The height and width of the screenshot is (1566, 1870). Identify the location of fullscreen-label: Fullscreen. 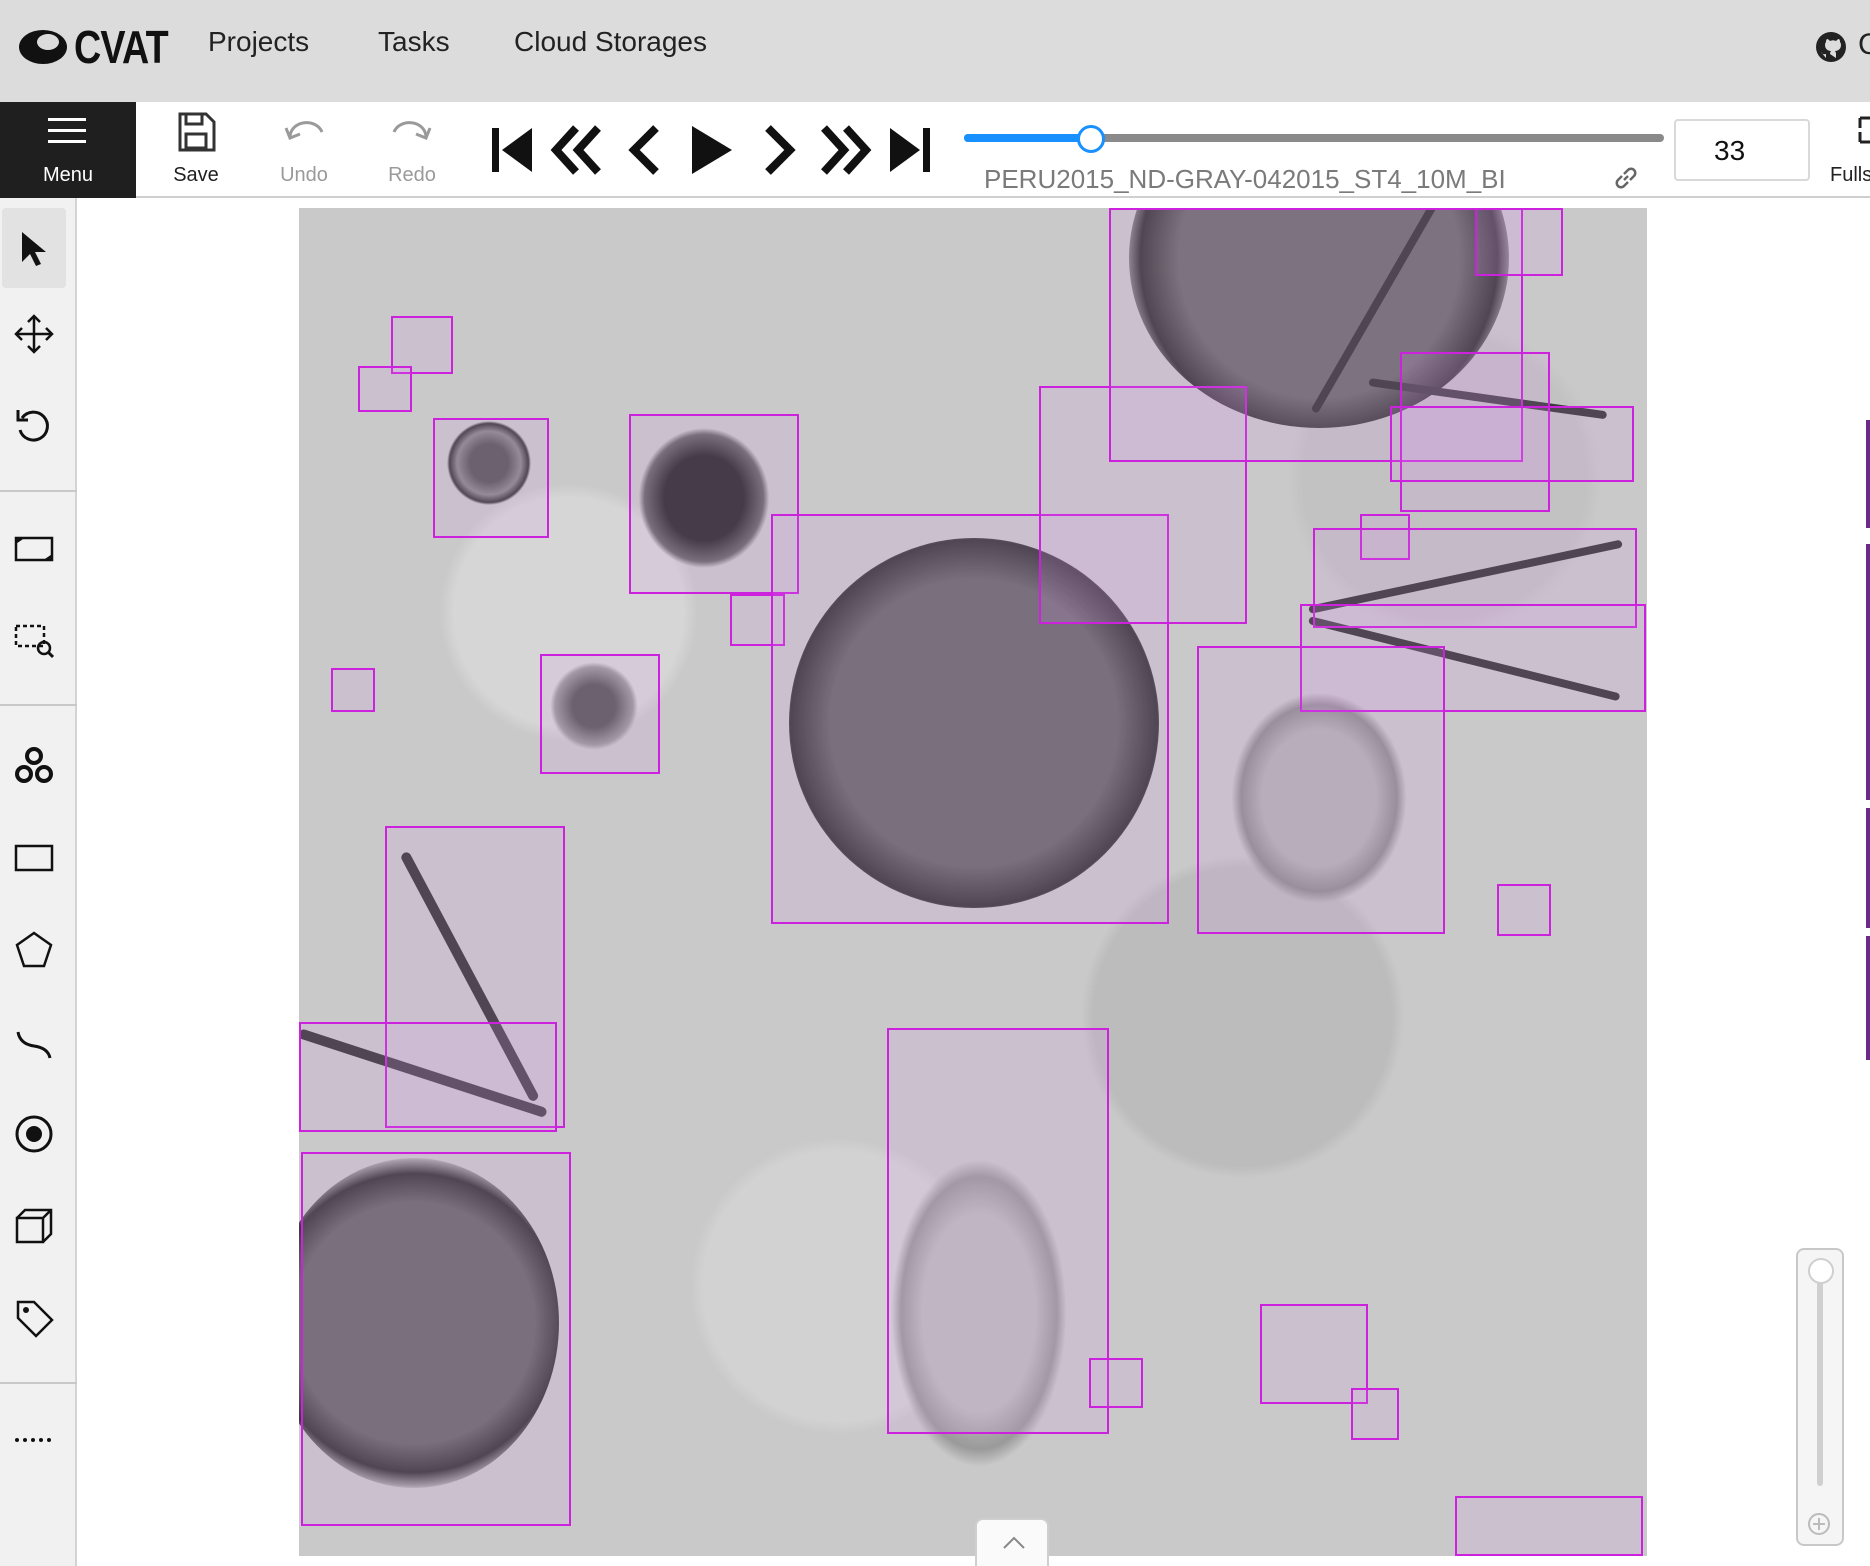
(1850, 175).